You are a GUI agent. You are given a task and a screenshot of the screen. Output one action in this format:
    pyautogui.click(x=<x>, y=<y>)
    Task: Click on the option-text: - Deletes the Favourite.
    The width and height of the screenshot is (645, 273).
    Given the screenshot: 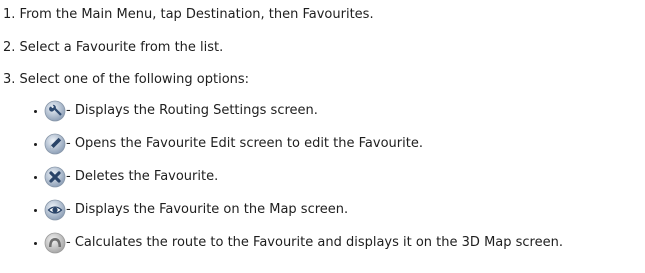 What is the action you would take?
    pyautogui.click(x=142, y=176)
    